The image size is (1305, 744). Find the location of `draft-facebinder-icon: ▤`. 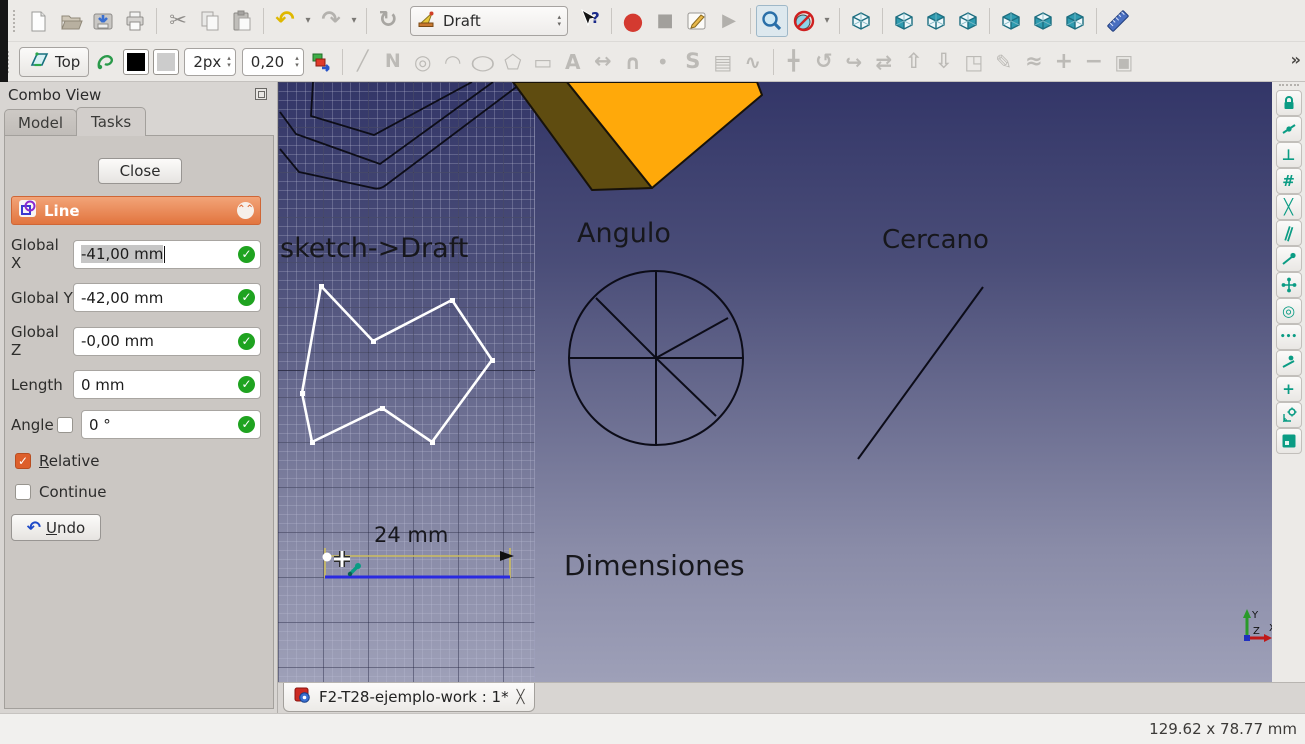

draft-facebinder-icon: ▤ is located at coordinates (723, 62).